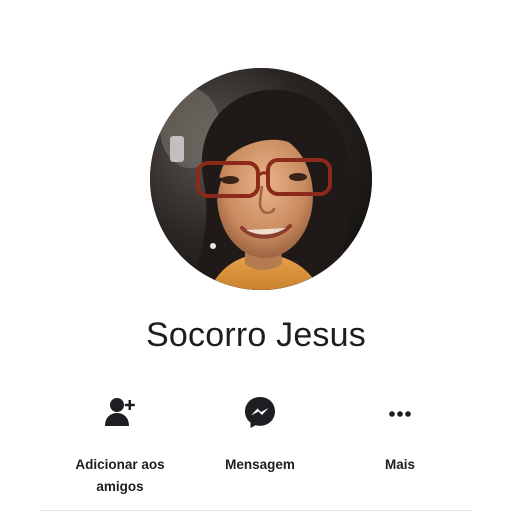  What do you see at coordinates (260, 434) in the screenshot?
I see `message-button: Mensagem` at bounding box center [260, 434].